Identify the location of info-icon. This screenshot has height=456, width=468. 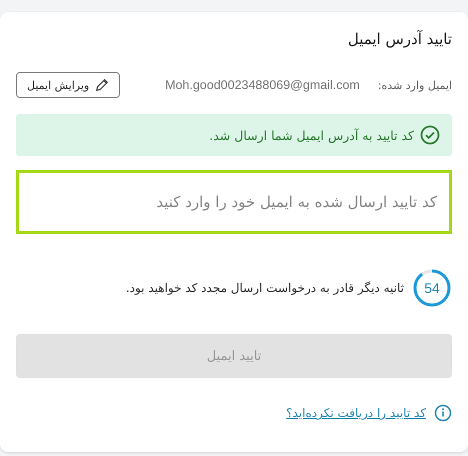
(443, 413).